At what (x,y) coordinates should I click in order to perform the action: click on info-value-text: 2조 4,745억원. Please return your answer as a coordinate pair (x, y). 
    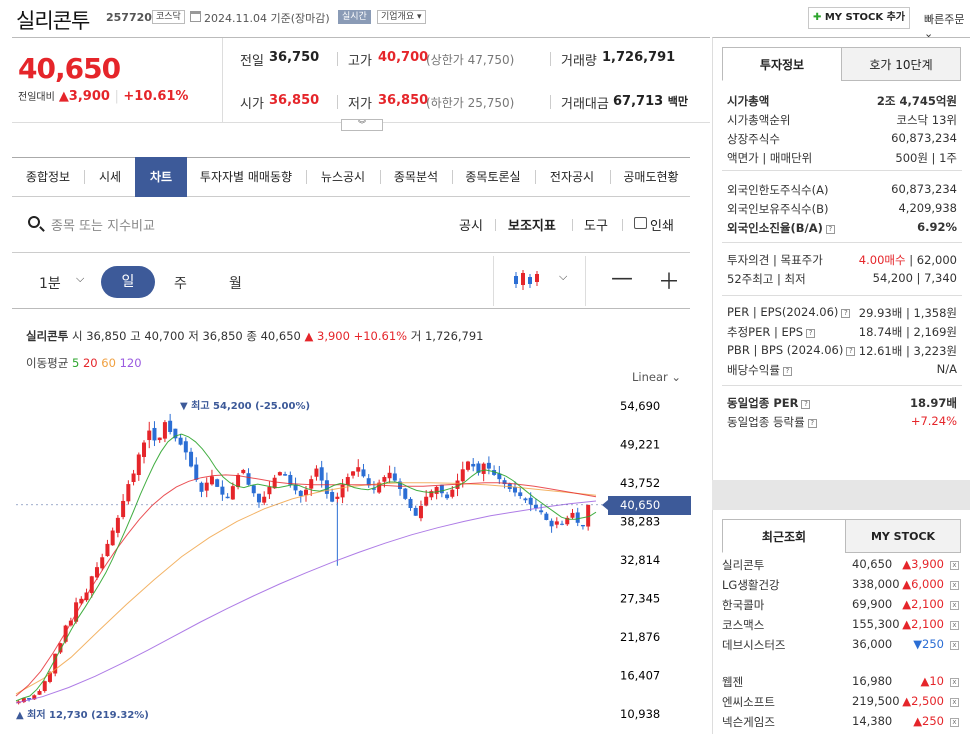
    Looking at the image, I should click on (916, 101).